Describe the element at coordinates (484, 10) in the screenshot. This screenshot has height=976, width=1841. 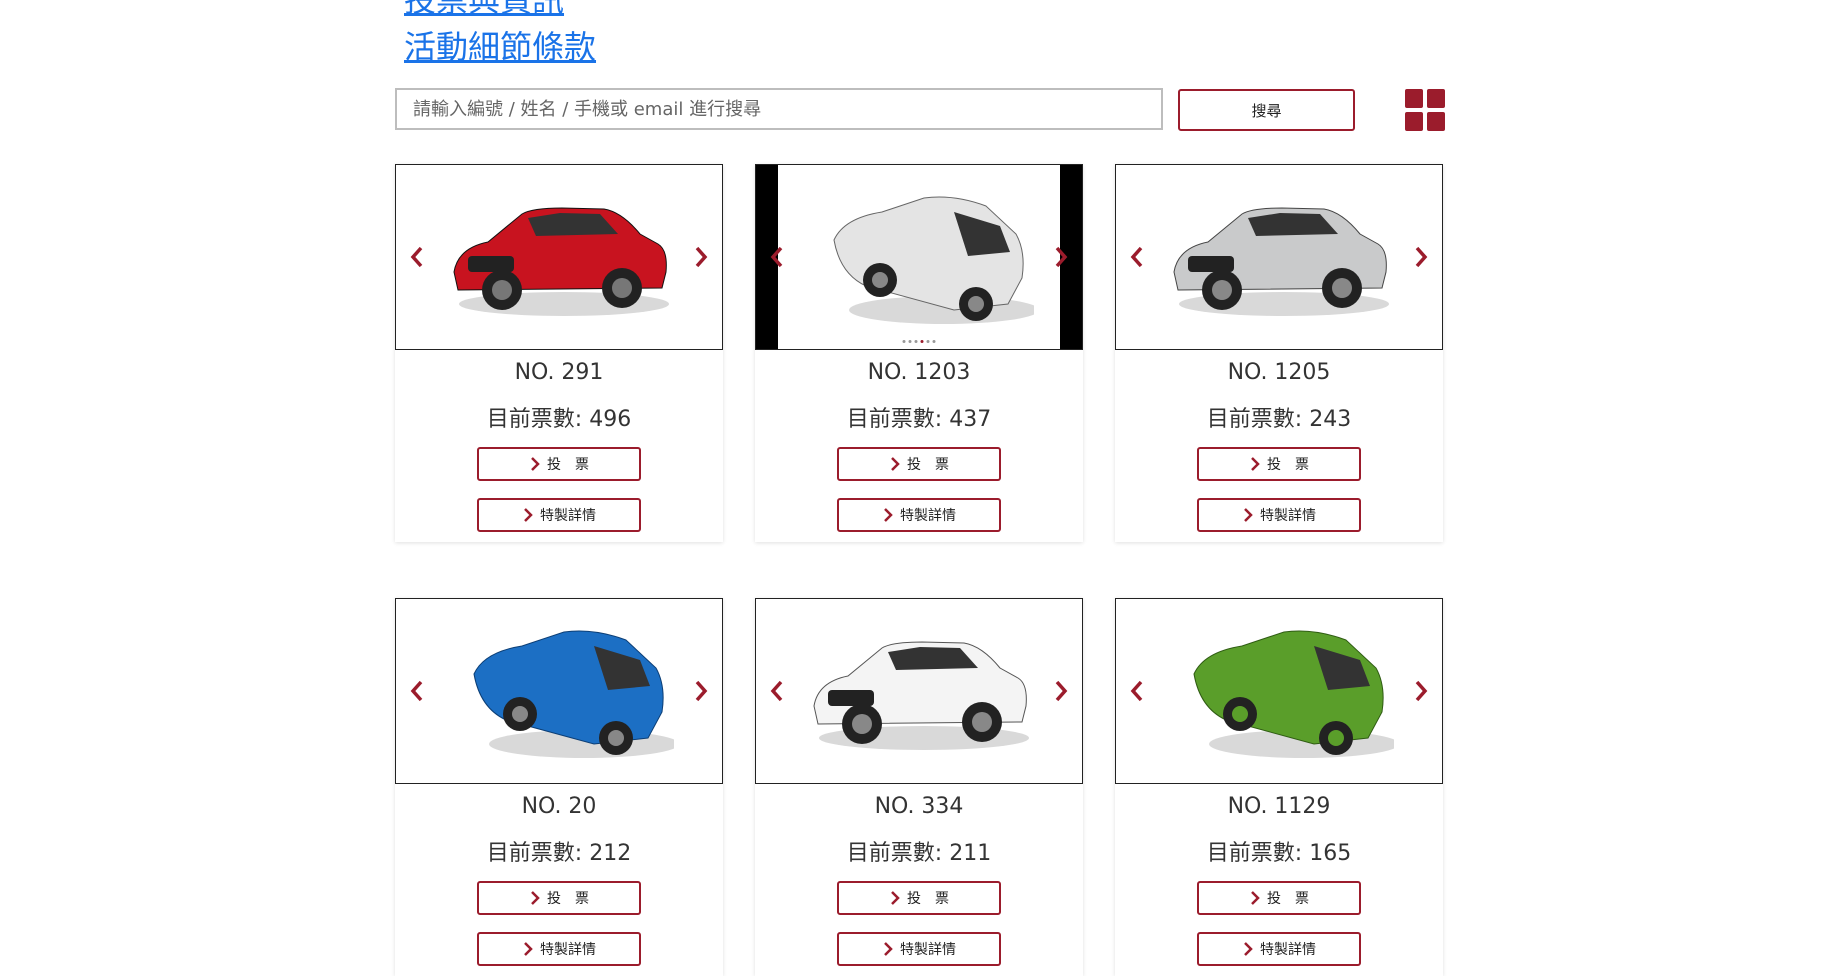
I see `info-link: 投票與資訊` at that location.